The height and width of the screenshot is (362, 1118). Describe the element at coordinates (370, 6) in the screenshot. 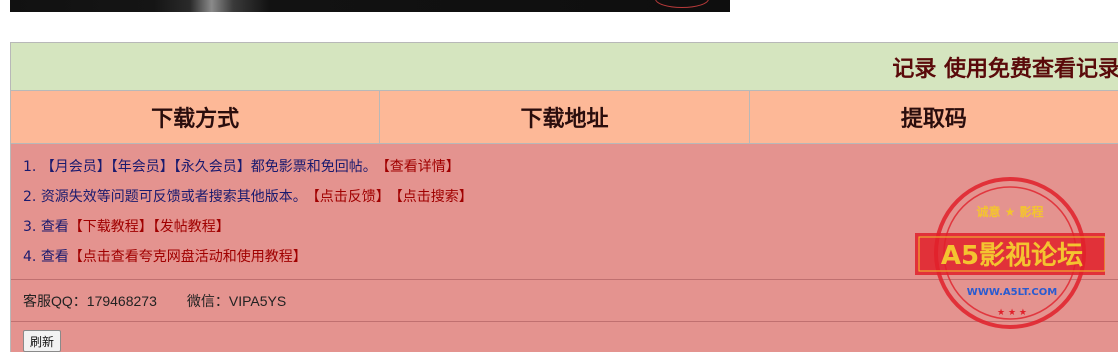

I see `top-banner-image` at that location.